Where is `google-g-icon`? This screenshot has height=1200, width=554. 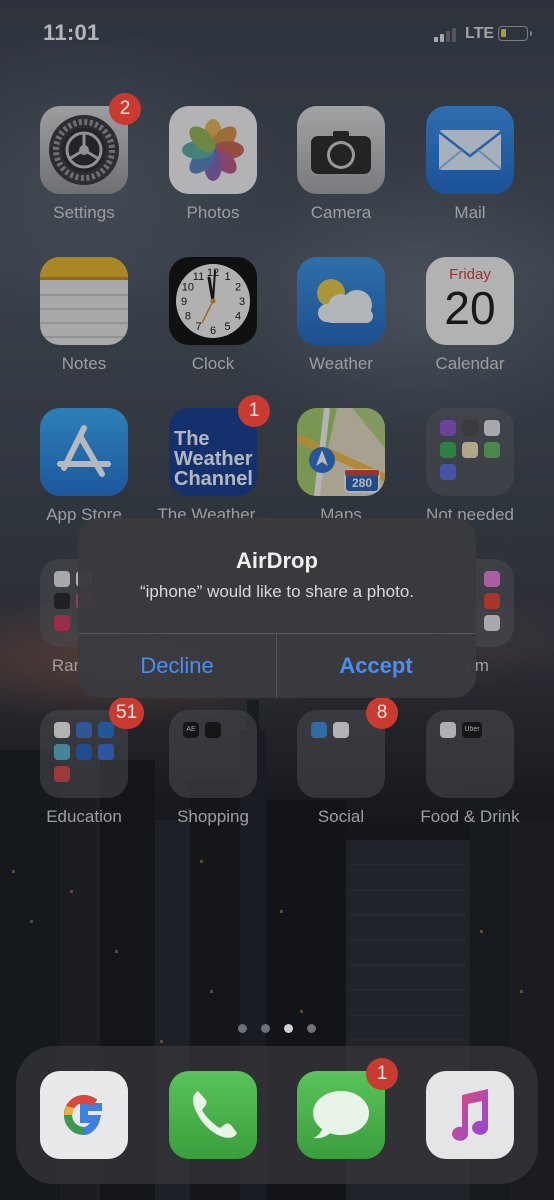 google-g-icon is located at coordinates (84, 1115).